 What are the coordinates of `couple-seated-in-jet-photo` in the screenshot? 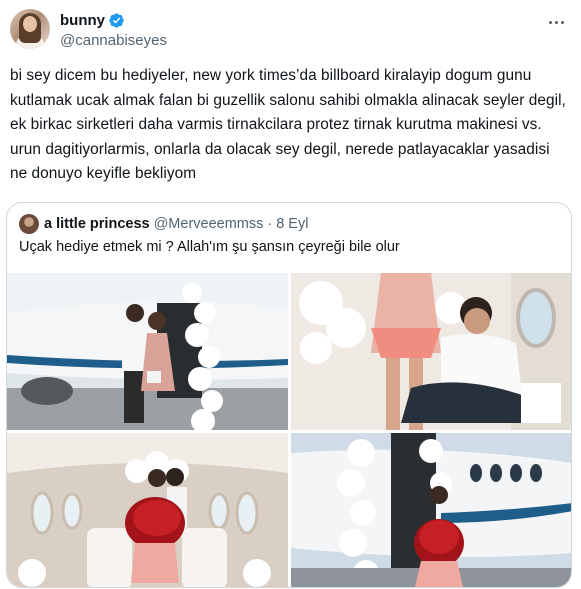 It's located at (431, 351).